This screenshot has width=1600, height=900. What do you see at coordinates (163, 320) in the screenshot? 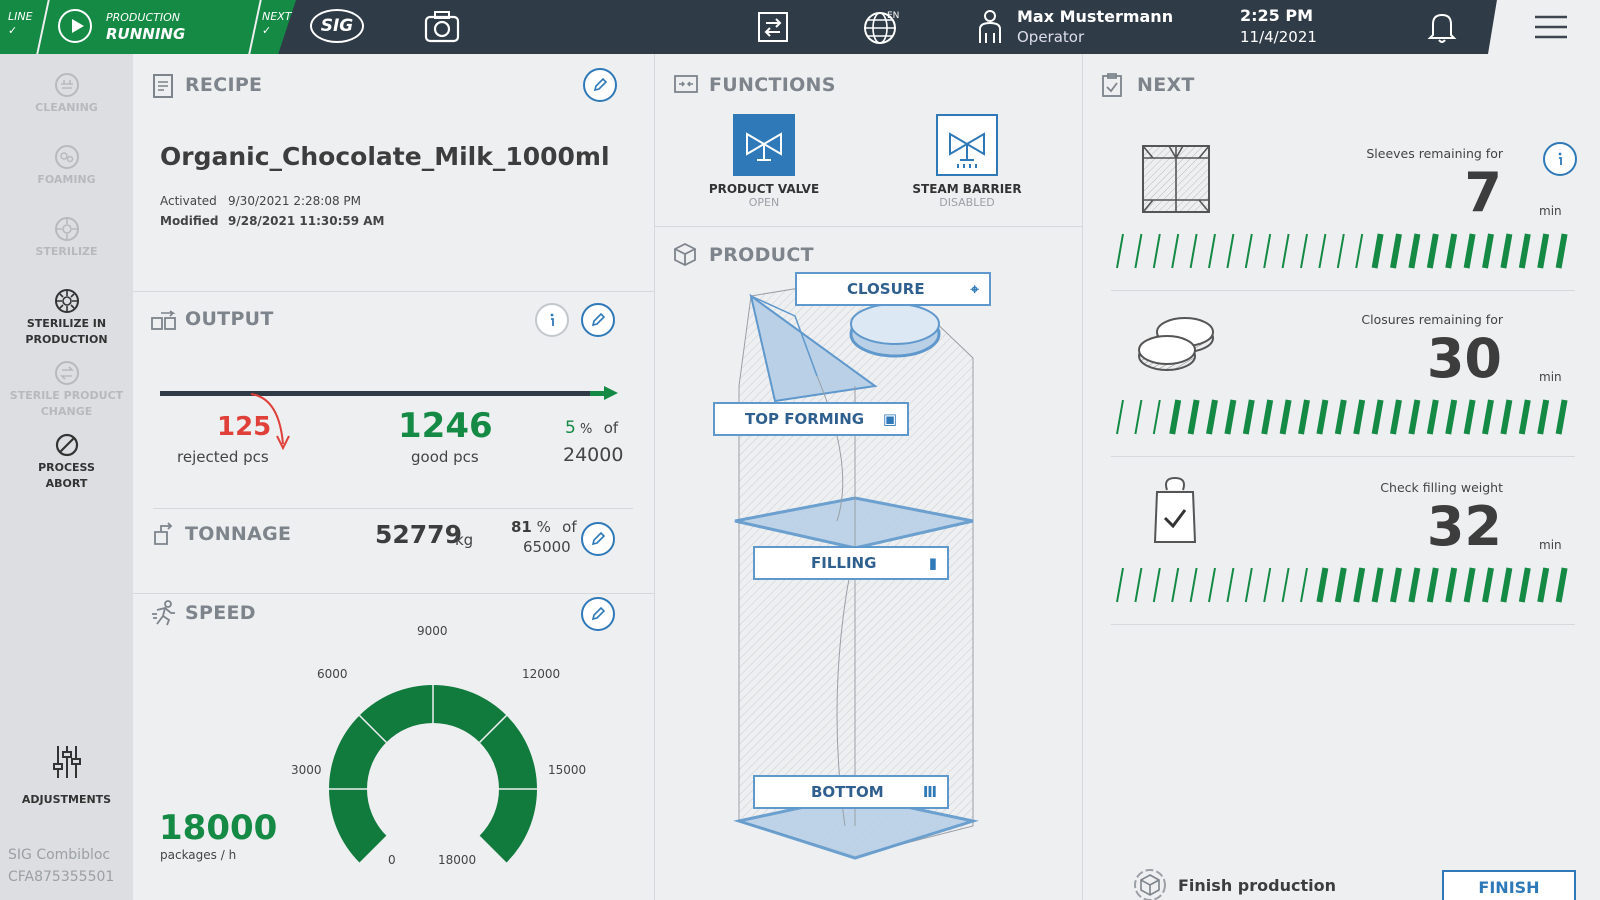
I see `output-icon` at bounding box center [163, 320].